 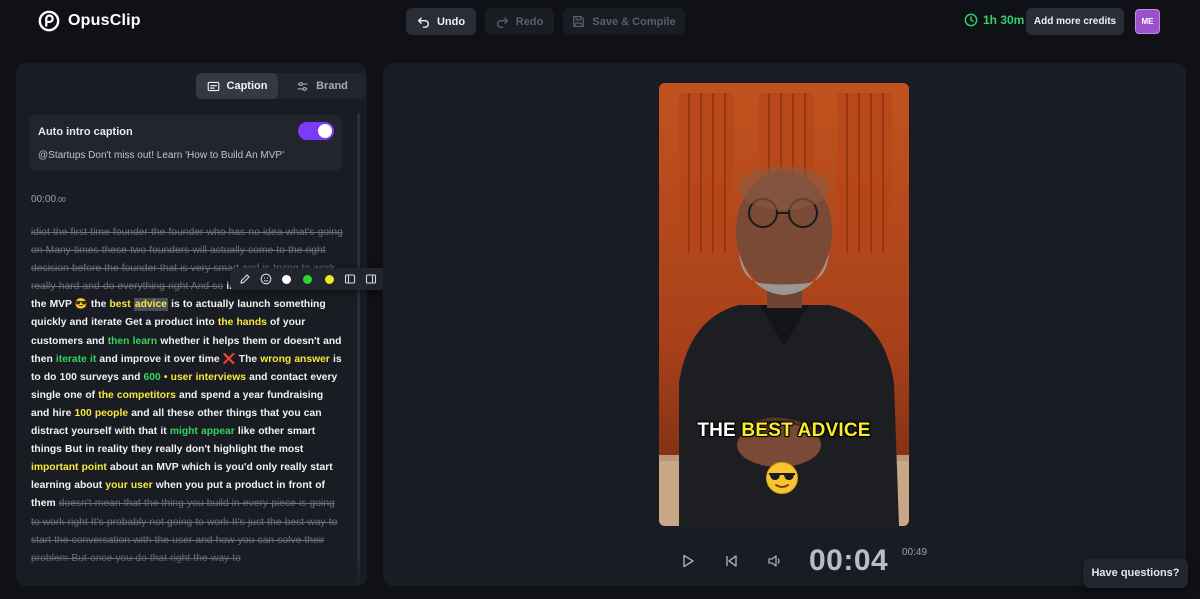 I want to click on color-white-button, so click(x=287, y=279).